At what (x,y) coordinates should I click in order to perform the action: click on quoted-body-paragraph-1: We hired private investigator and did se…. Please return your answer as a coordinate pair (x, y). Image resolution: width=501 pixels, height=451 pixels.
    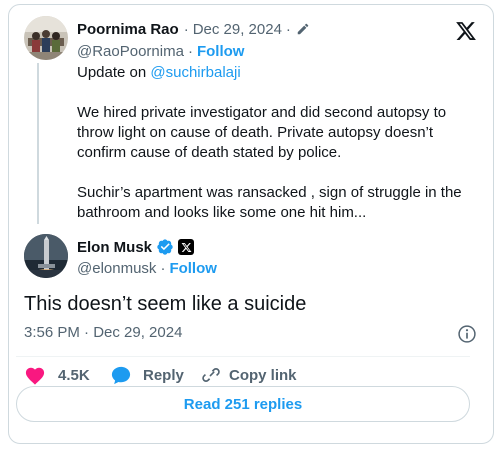
    Looking at the image, I should click on (262, 132).